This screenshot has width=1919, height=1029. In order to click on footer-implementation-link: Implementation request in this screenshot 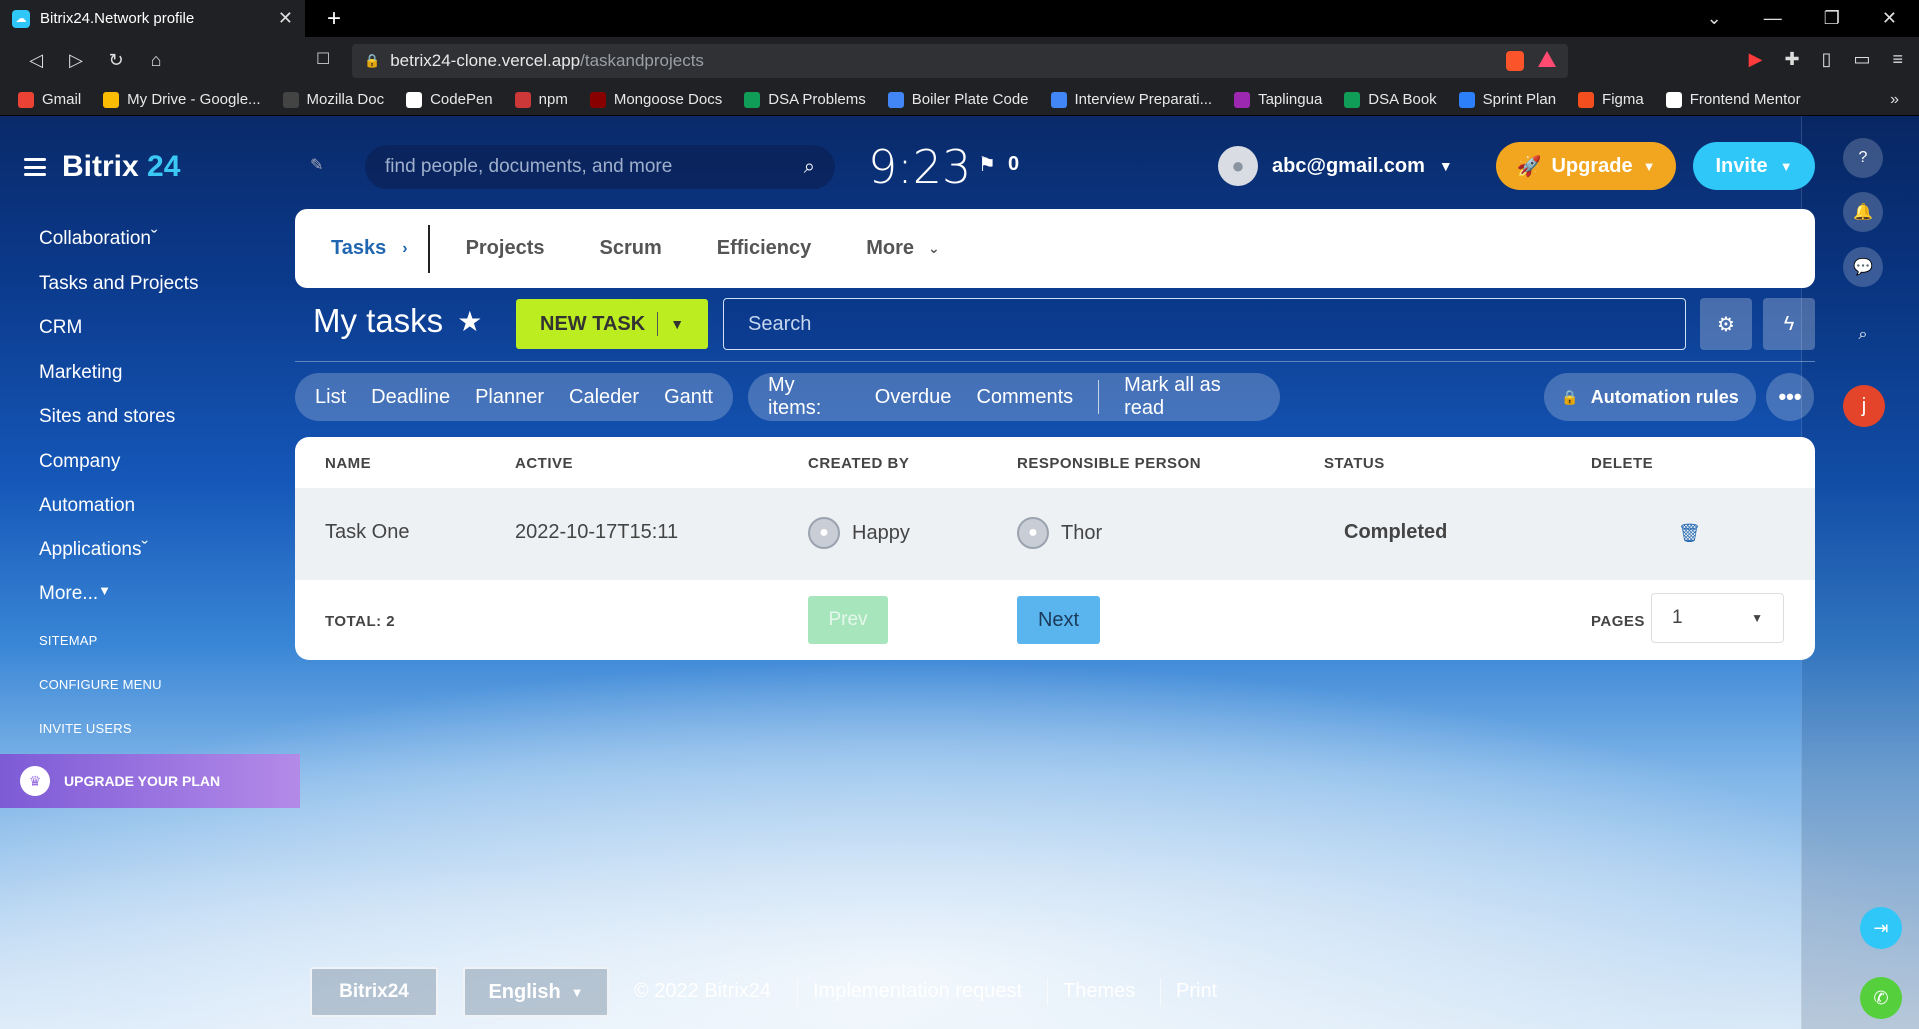, I will do `click(917, 991)`.